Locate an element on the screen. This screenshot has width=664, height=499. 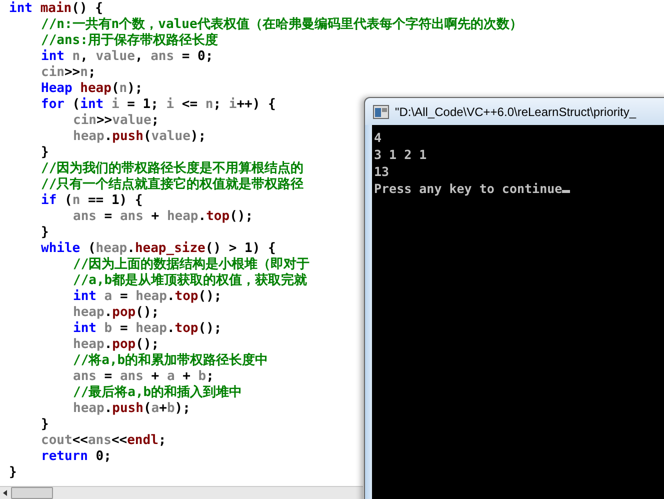
code-line: if (n == 1) { is located at coordinates (92, 201).